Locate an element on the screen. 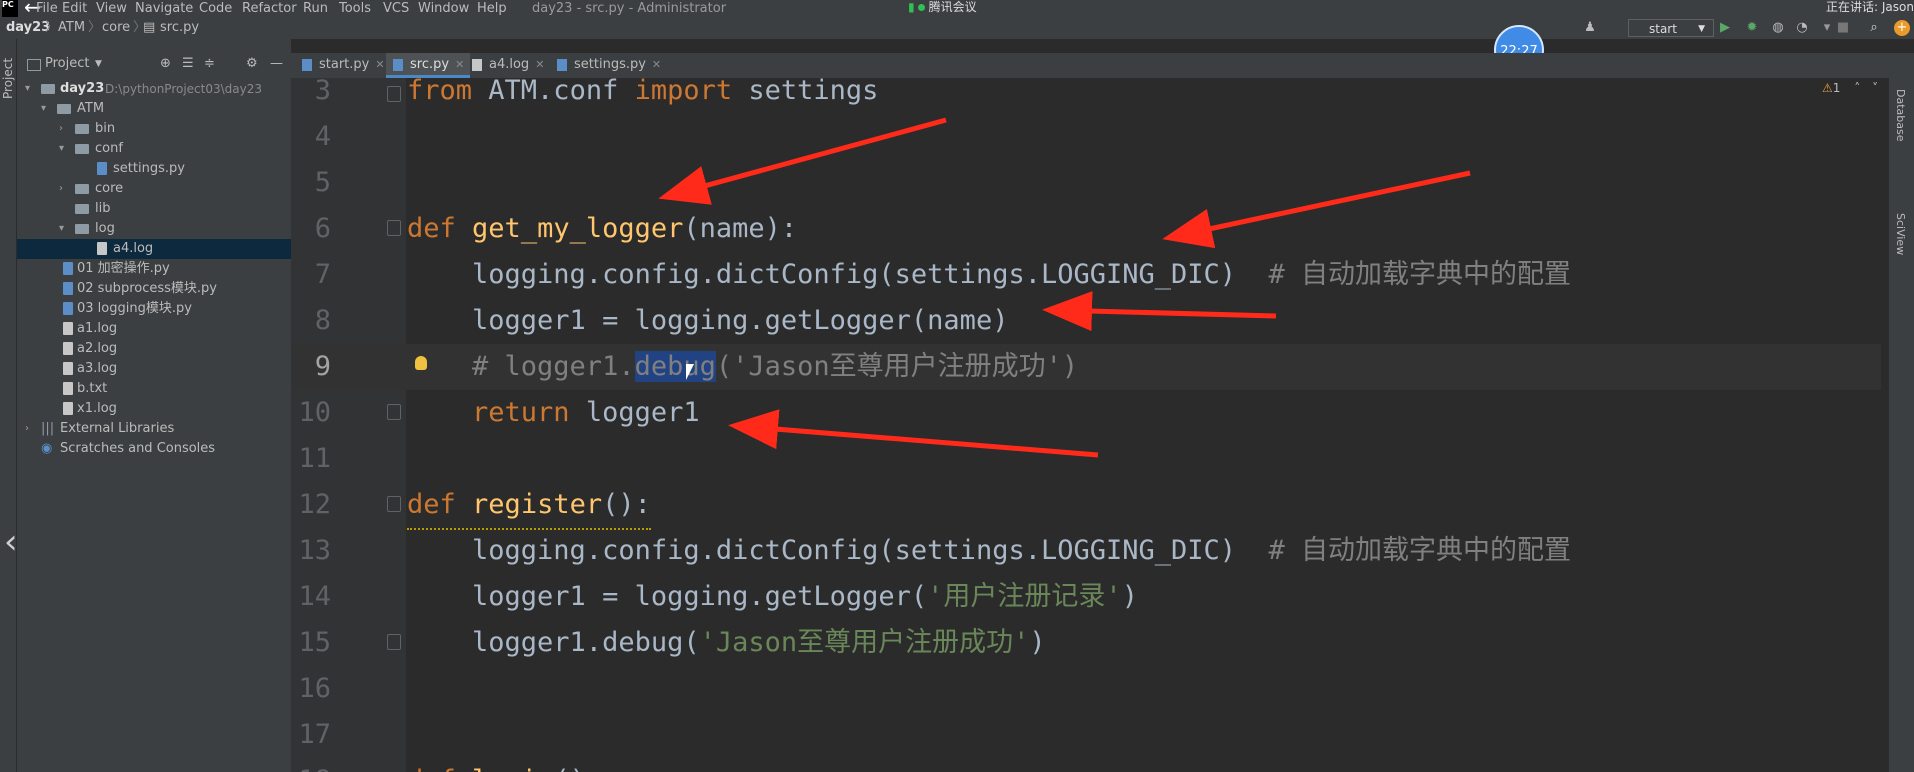 Image resolution: width=1914 pixels, height=772 pixels. menu-tools: Tools is located at coordinates (355, 8).